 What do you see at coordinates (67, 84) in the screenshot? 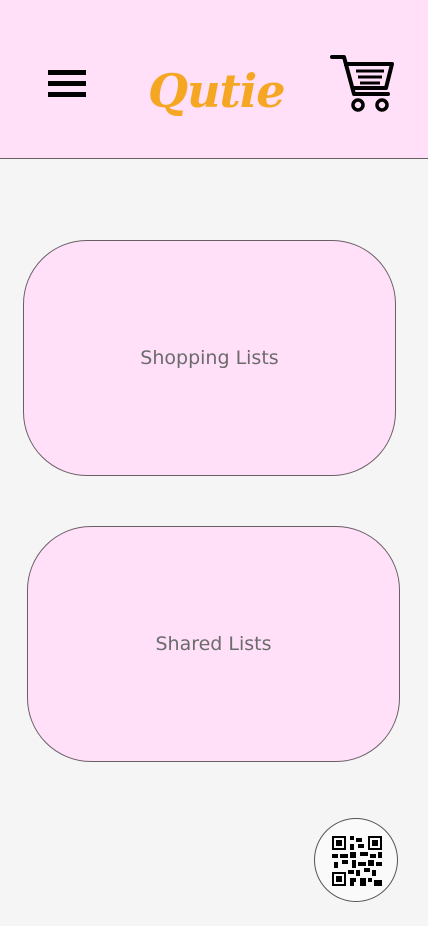
I see `hamburger-menu-icon` at bounding box center [67, 84].